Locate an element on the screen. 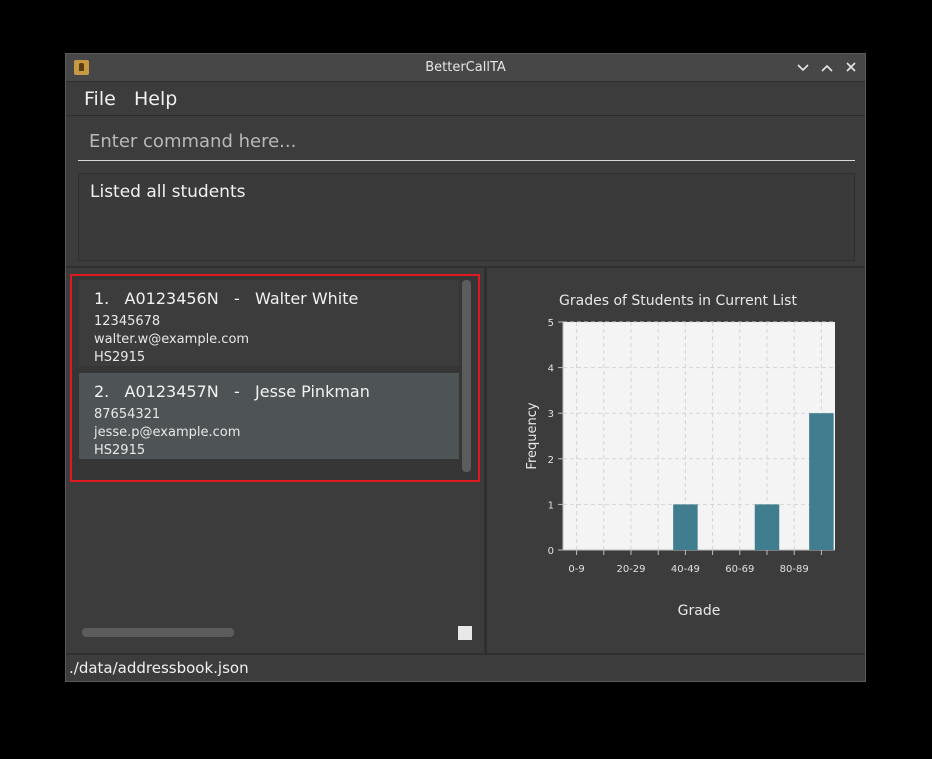 The image size is (932, 759). result-message: Listed all students is located at coordinates (168, 192).